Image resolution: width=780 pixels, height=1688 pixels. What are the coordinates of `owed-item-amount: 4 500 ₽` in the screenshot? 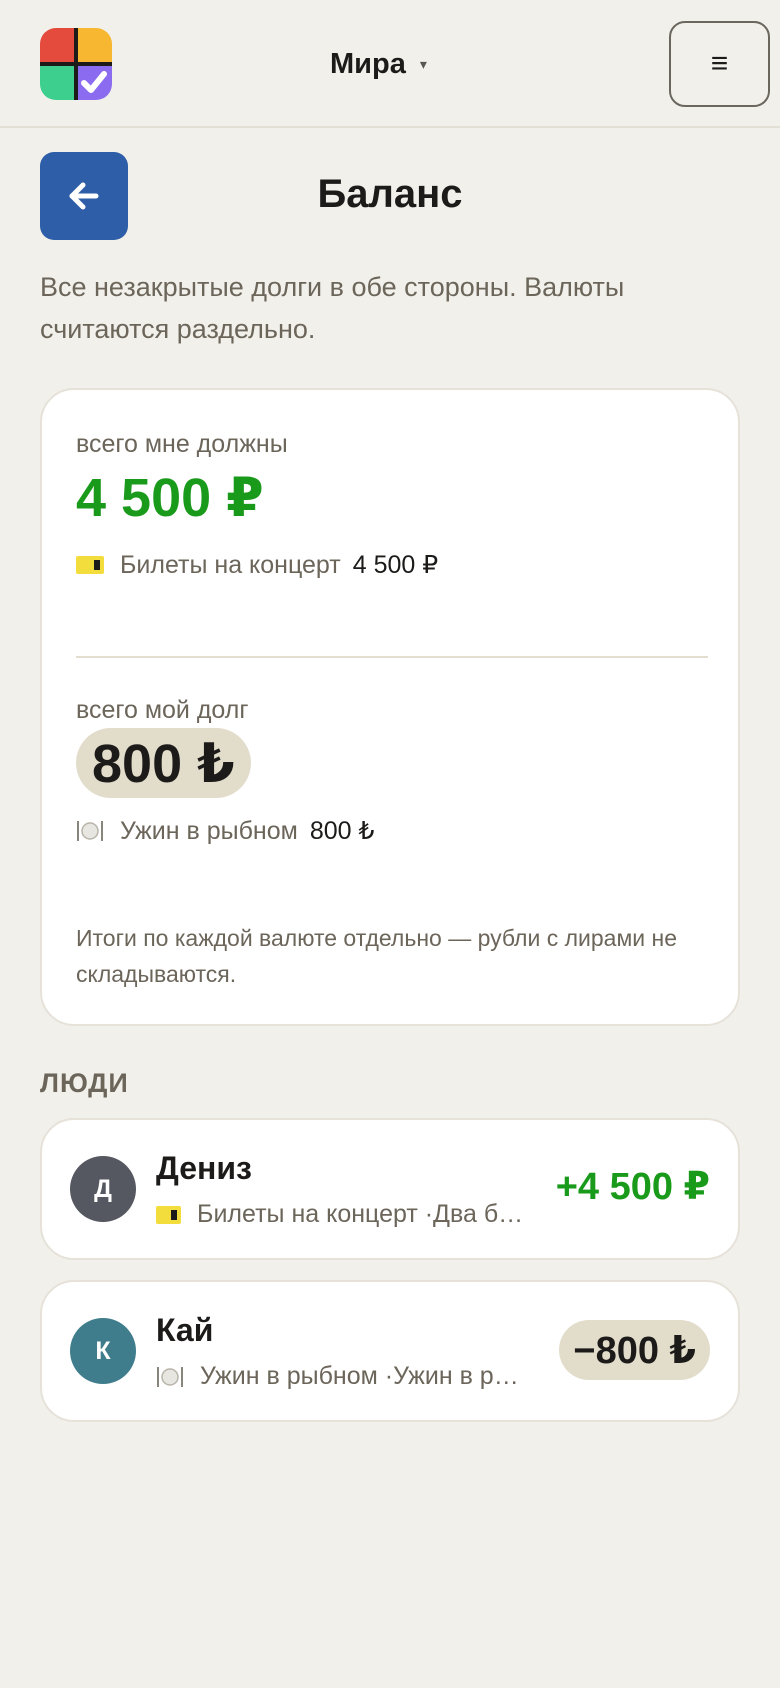 It's located at (395, 565).